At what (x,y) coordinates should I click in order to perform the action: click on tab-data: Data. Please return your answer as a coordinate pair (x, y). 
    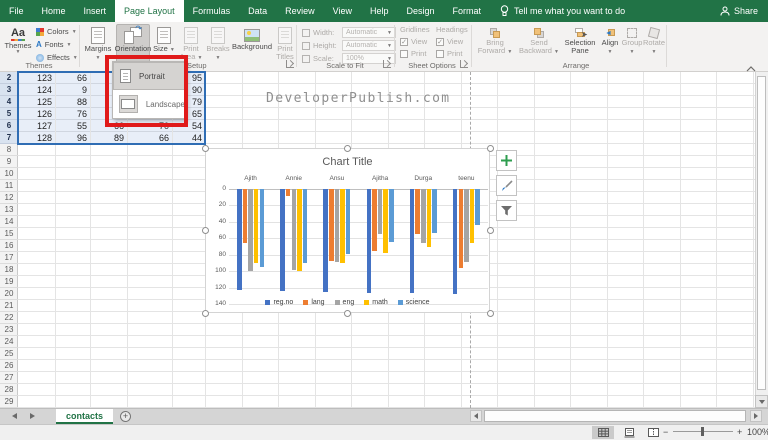
    Looking at the image, I should click on (257, 11).